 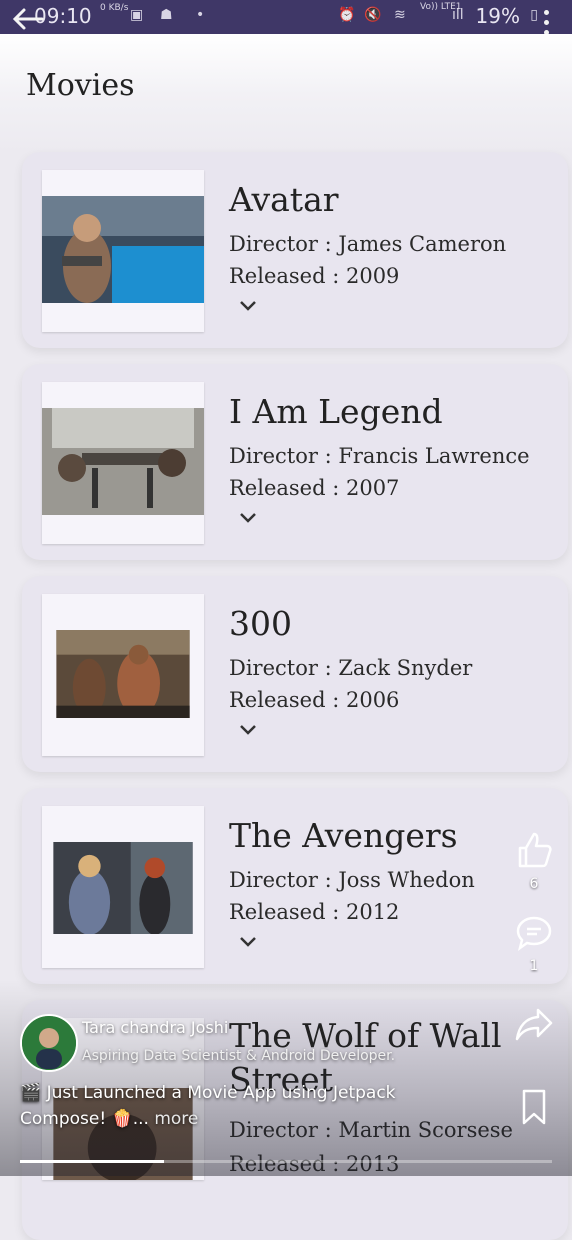 I want to click on poster-image-i-am-legend, so click(x=123, y=461).